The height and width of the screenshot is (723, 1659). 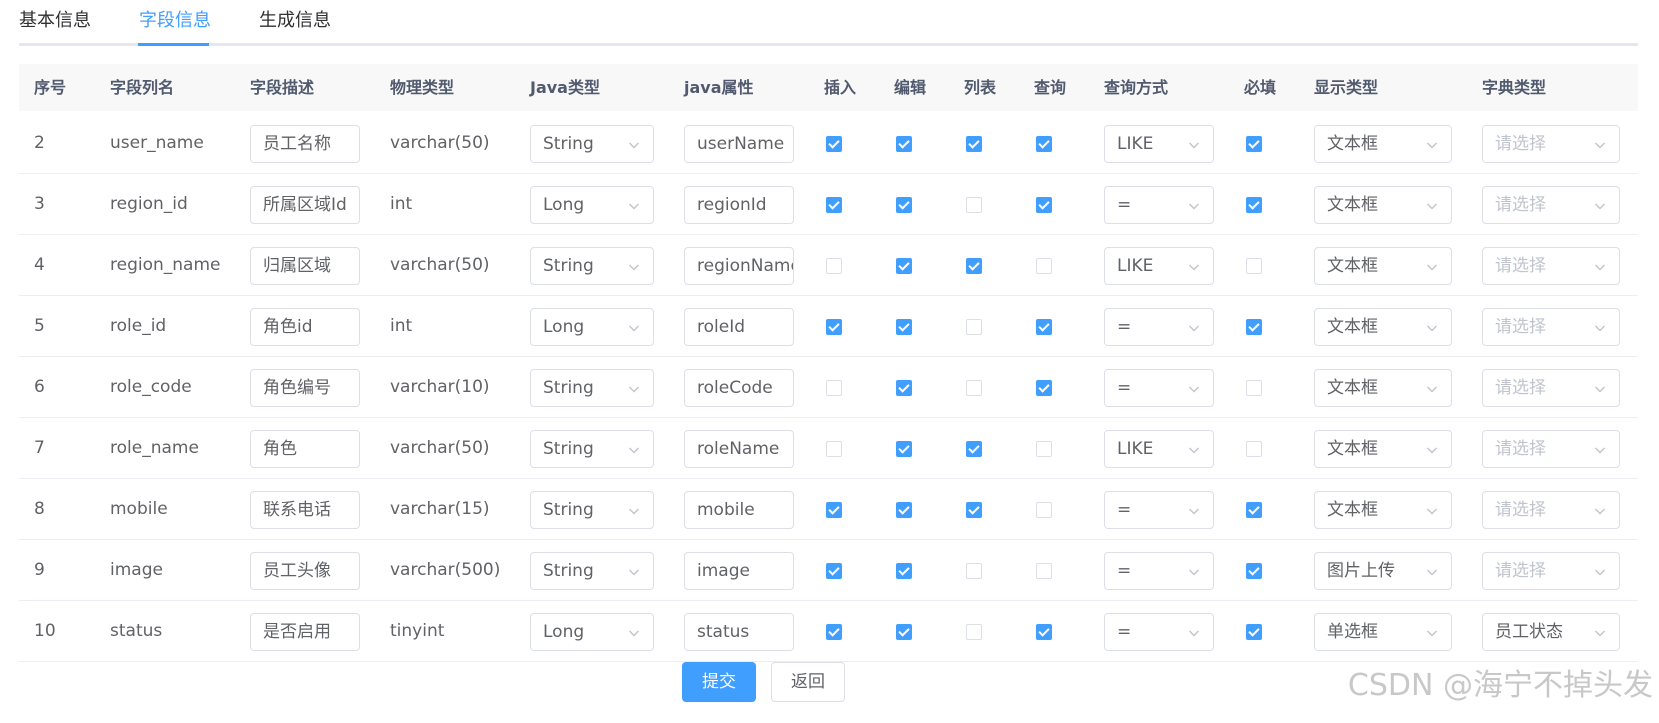 I want to click on java-attr-input: userName, so click(x=739, y=144).